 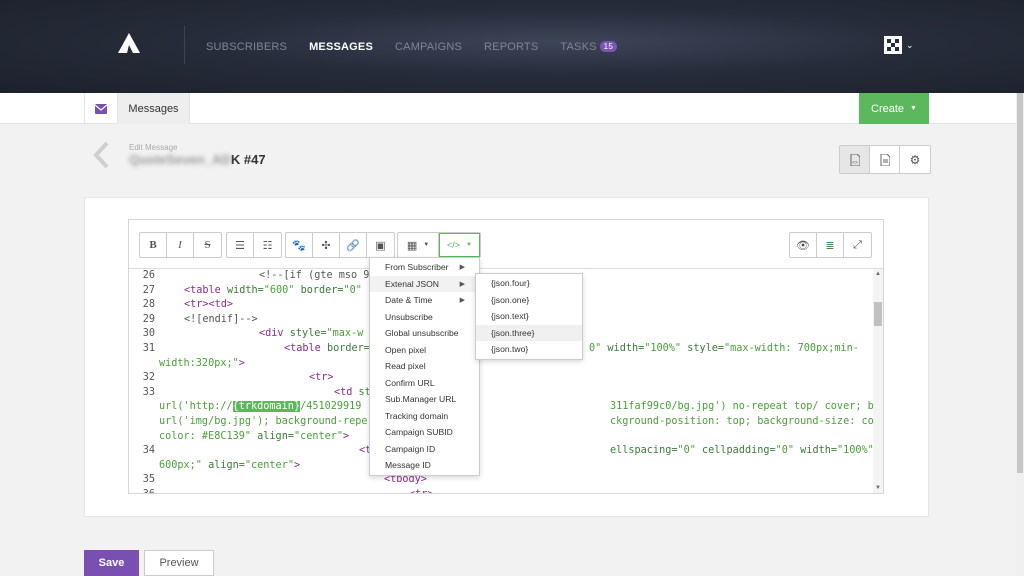 What do you see at coordinates (424, 432) in the screenshot?
I see `menu-item-campaign-subid: Campaign SUBID` at bounding box center [424, 432].